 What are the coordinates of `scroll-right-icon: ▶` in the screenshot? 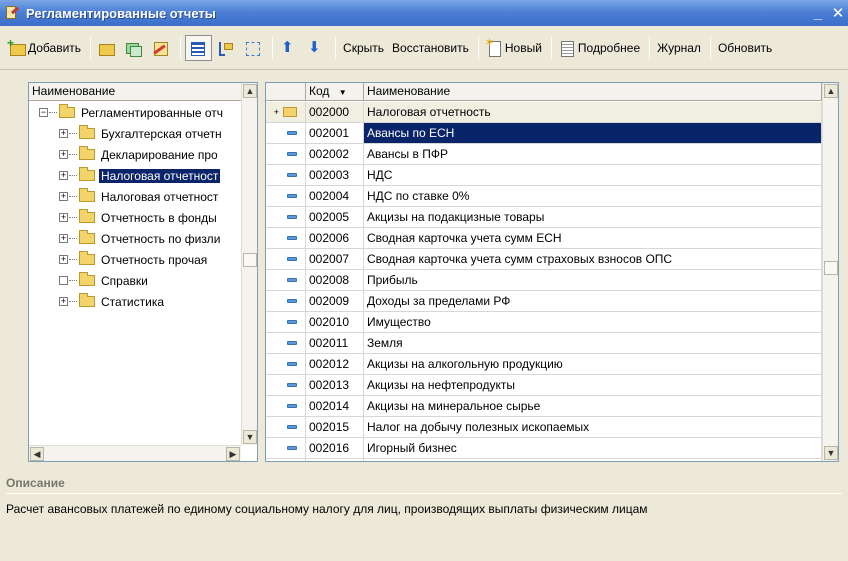 It's located at (233, 454).